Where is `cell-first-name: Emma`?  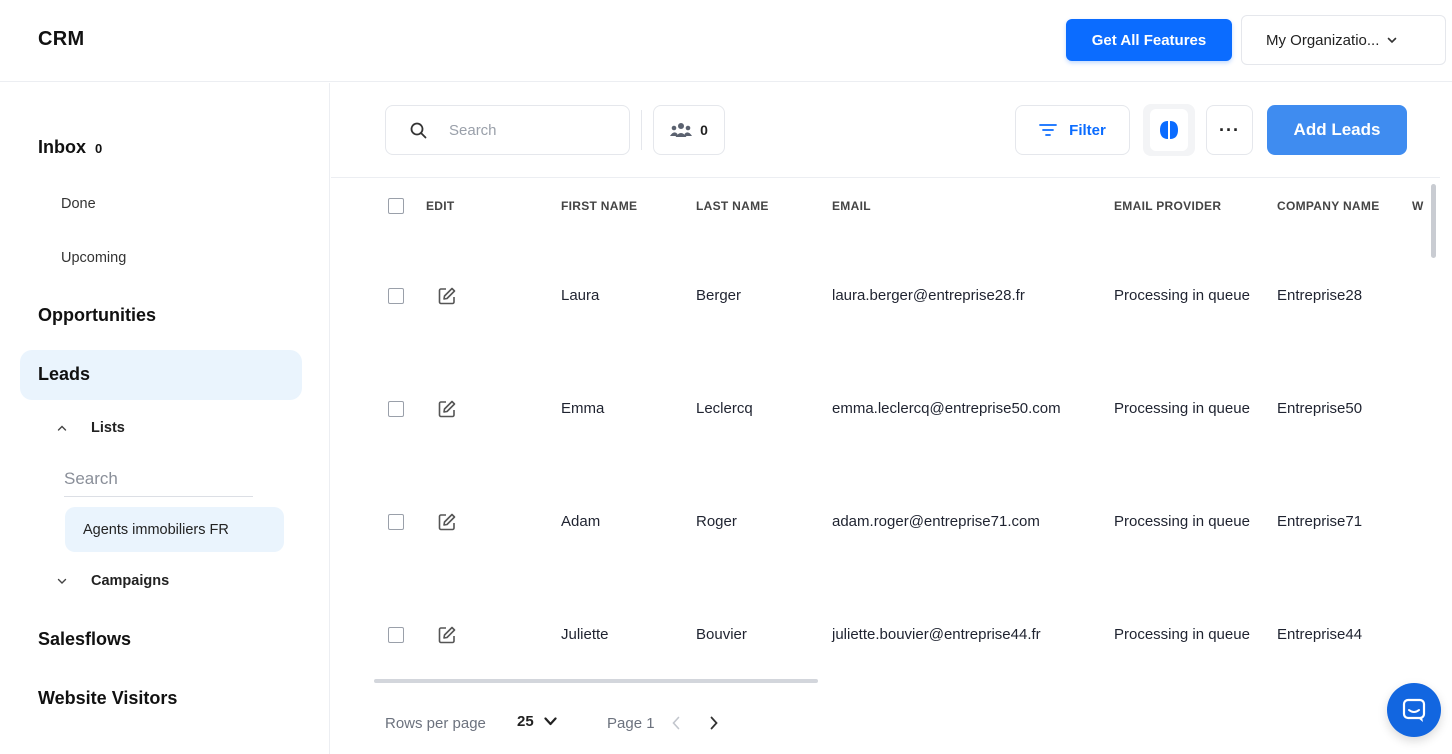 cell-first-name: Emma is located at coordinates (583, 408).